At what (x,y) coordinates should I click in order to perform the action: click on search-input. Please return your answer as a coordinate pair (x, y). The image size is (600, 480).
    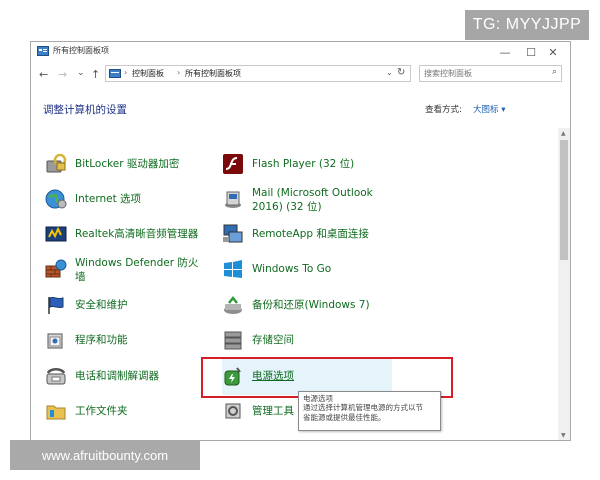
    Looking at the image, I should click on (484, 73).